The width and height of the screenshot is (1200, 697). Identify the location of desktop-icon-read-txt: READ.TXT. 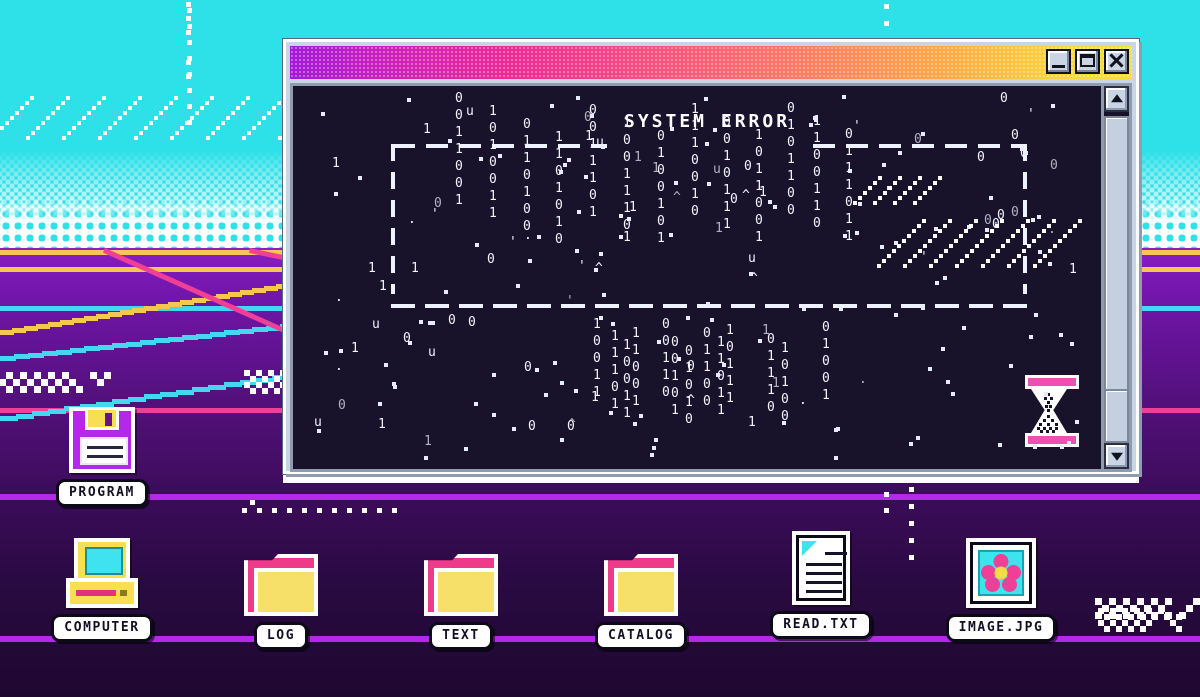
(821, 583).